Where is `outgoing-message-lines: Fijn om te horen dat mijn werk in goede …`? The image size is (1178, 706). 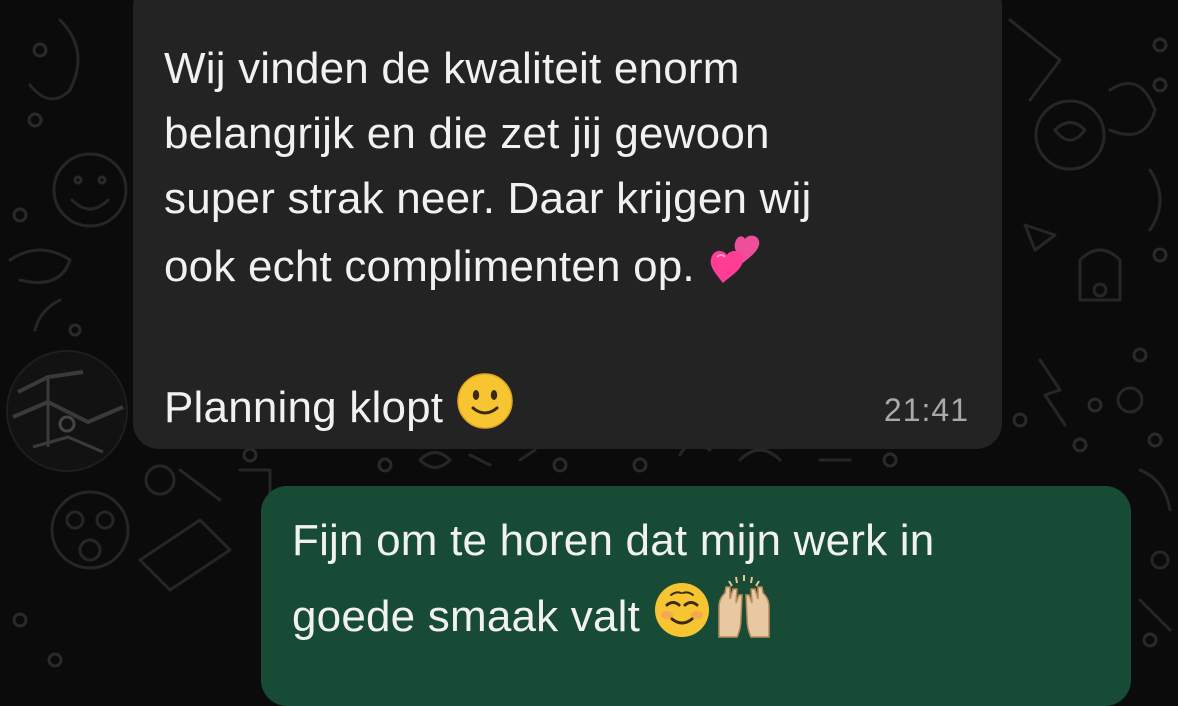
outgoing-message-lines: Fijn om te horen dat mijn werk in goede … is located at coordinates (613, 578).